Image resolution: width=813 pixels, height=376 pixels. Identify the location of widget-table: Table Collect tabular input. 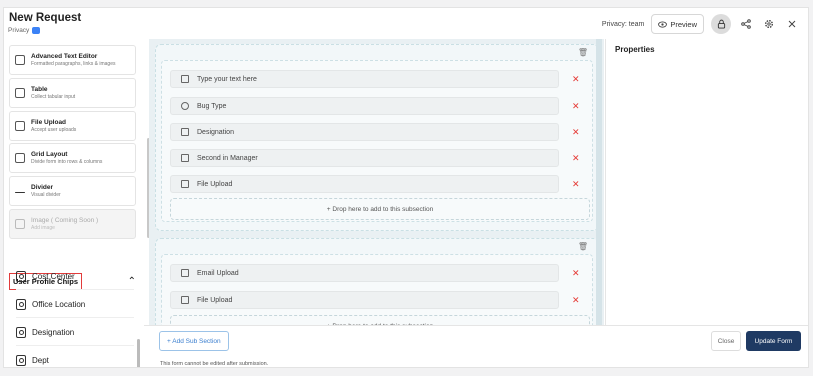
(72, 93).